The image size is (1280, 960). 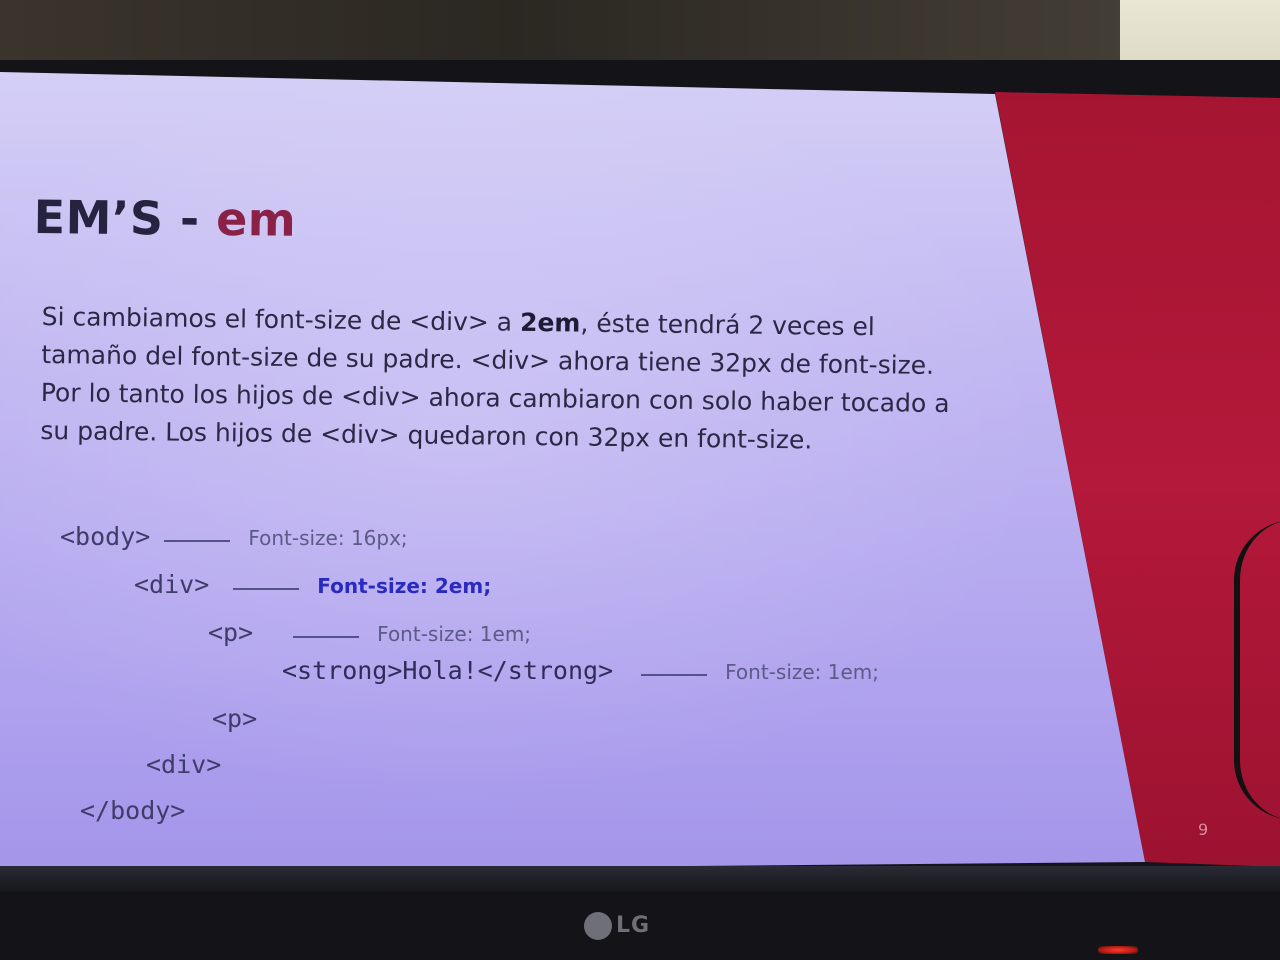 I want to click on slide-page-number: 9, so click(x=1203, y=829).